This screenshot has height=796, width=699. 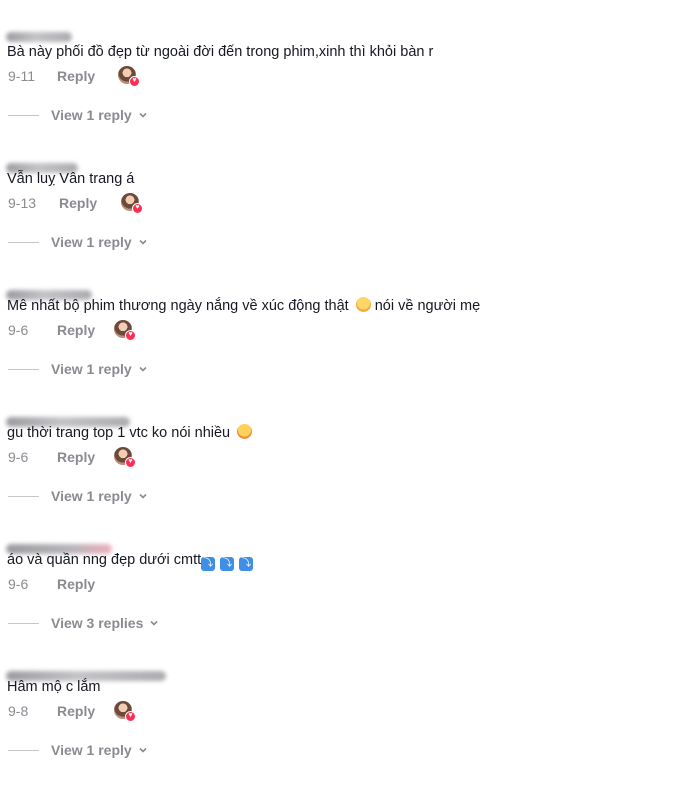 I want to click on view-replies-button: View 3 replies, so click(x=83, y=623).